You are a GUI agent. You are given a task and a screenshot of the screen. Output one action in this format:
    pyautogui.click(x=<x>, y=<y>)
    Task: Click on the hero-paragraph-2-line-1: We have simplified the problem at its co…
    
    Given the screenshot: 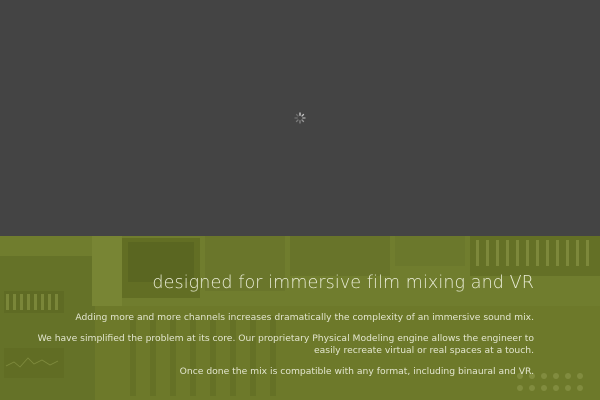 What is the action you would take?
    pyautogui.click(x=285, y=338)
    